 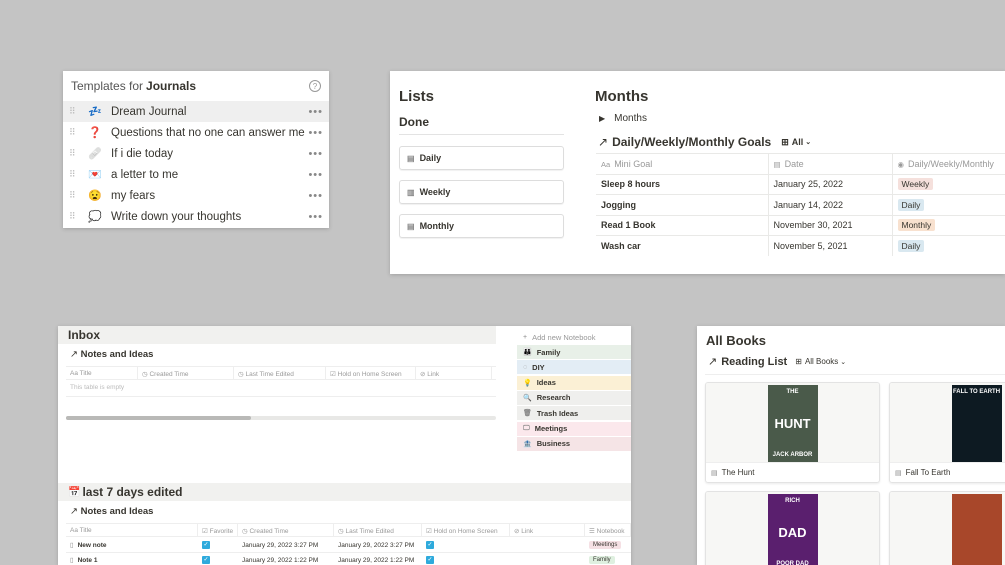 I want to click on months-toggle: ▶ Months, so click(x=623, y=118).